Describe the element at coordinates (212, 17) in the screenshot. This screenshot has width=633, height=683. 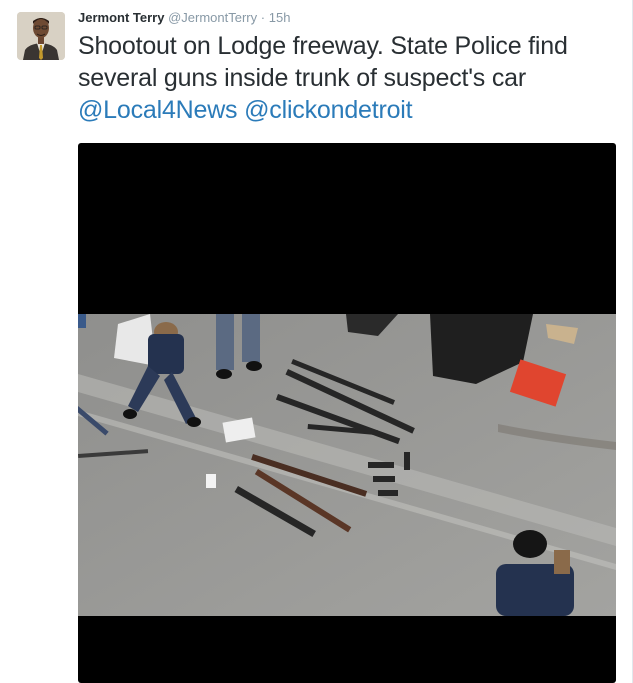
I see `author-handle: @JermontTerry` at that location.